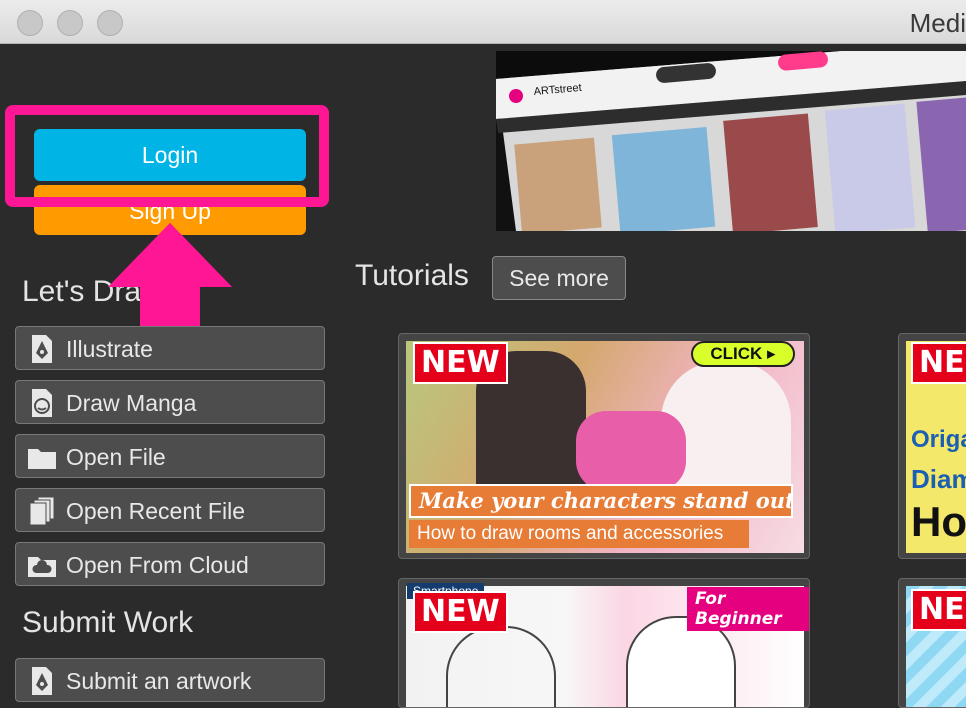  Describe the element at coordinates (601, 501) in the screenshot. I see `tutorial-headline: Make your characters stand out!` at that location.